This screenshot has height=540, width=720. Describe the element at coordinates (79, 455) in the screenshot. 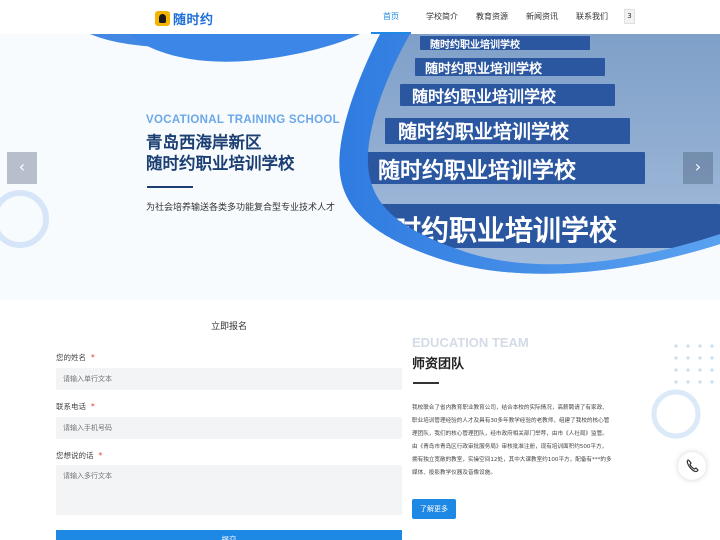

I see `message-label: 您想说的话 *` at that location.